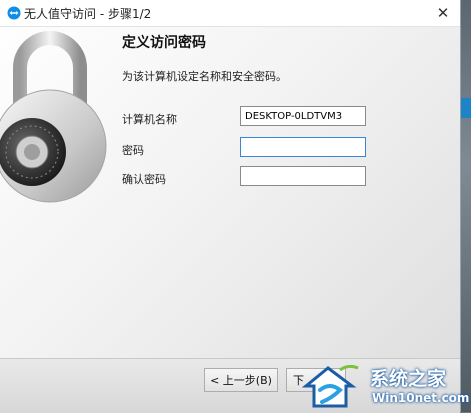 The height and width of the screenshot is (413, 471). I want to click on back-button: < 上一步(B), so click(241, 380).